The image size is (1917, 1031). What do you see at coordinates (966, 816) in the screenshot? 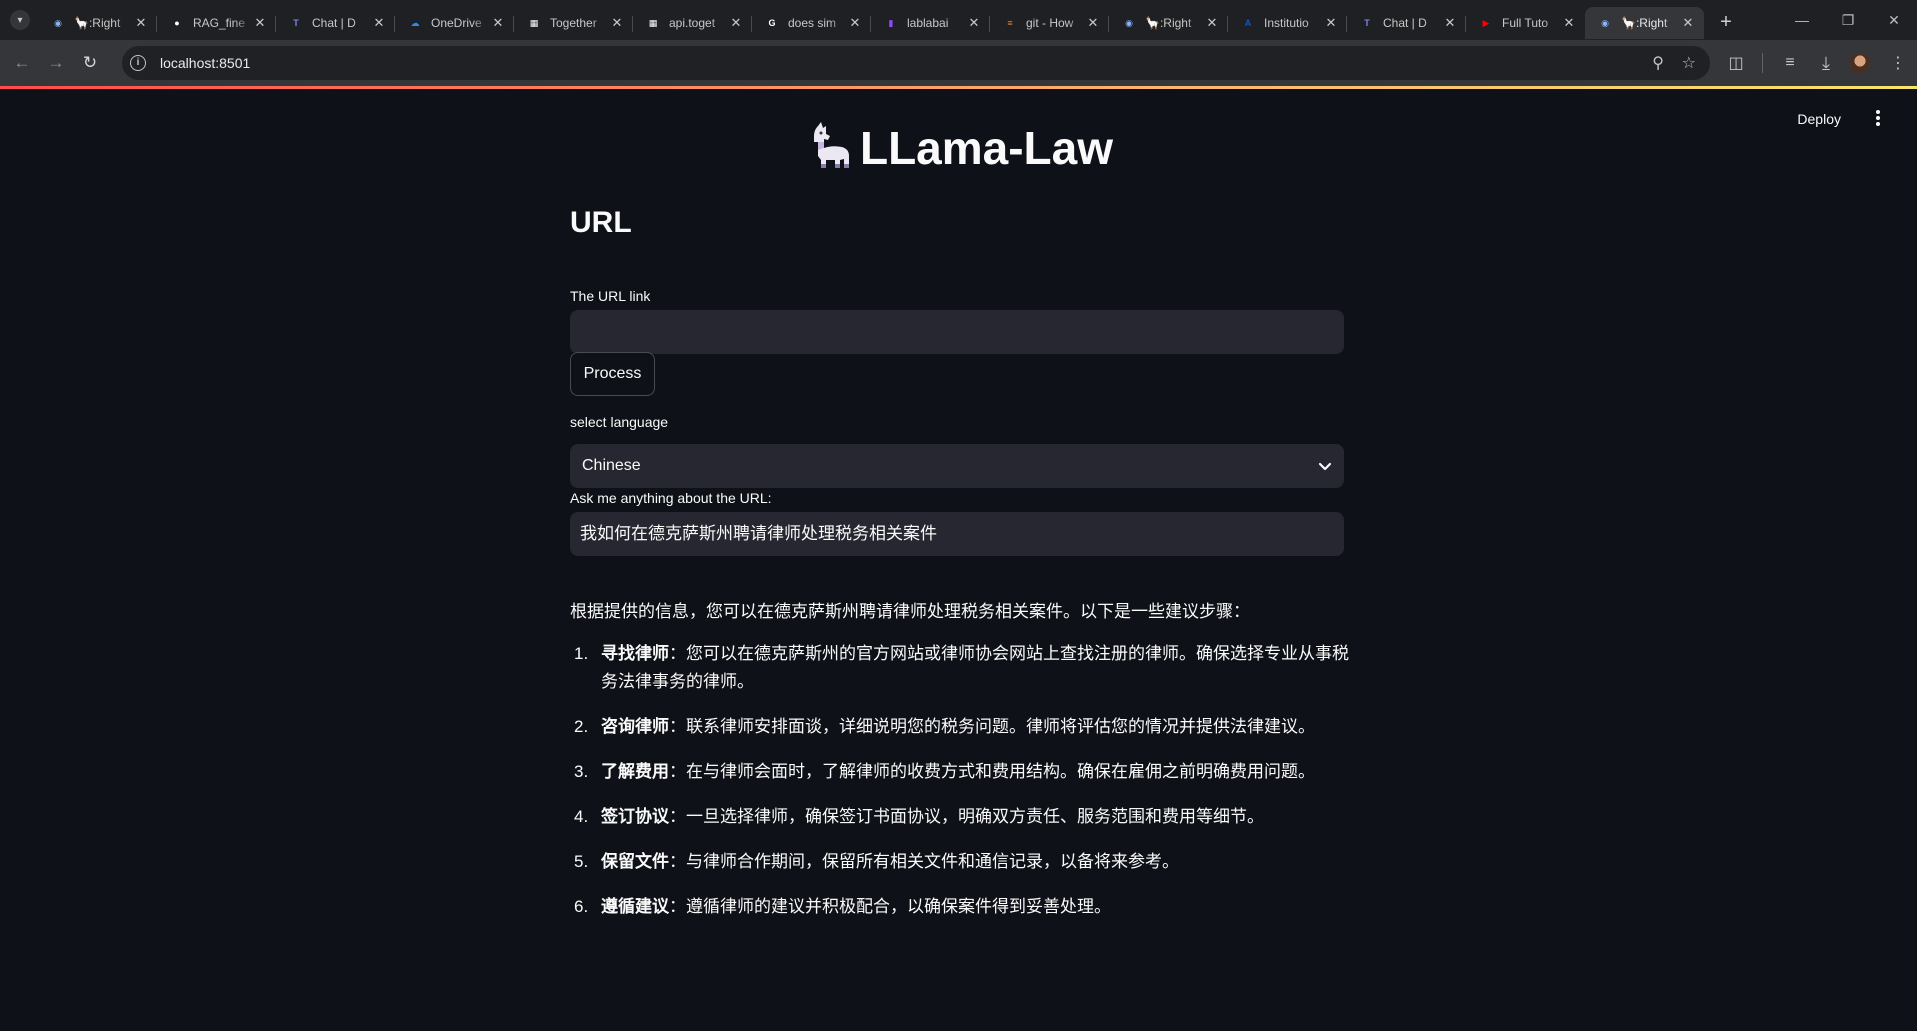
I see `step-text: ：一旦选择律师，确保签订书面协议，明确双方责任、服务范围和费用等细节。` at bounding box center [966, 816].